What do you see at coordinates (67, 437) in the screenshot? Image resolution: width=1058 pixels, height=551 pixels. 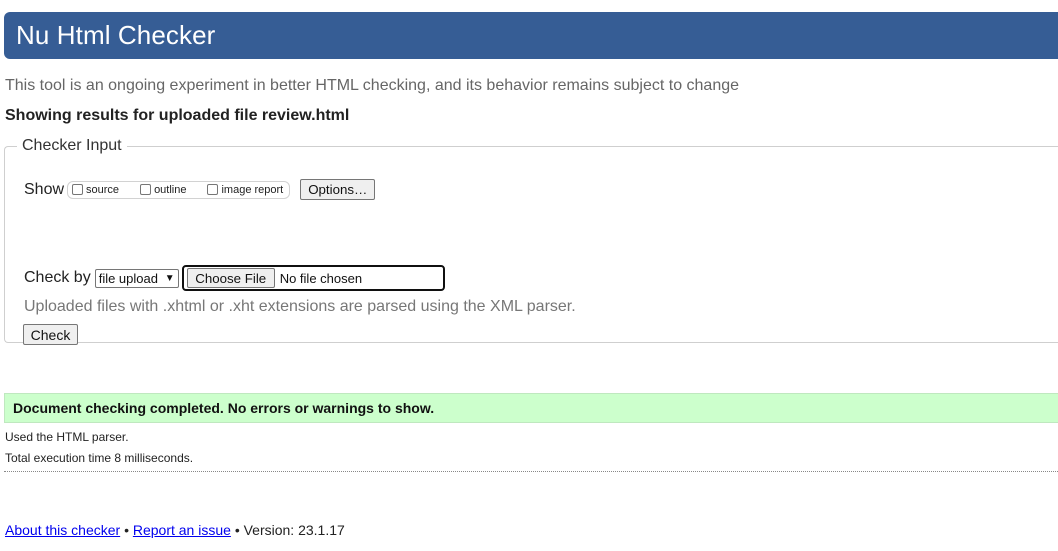 I see `parser-info: Used the HTML parser.` at bounding box center [67, 437].